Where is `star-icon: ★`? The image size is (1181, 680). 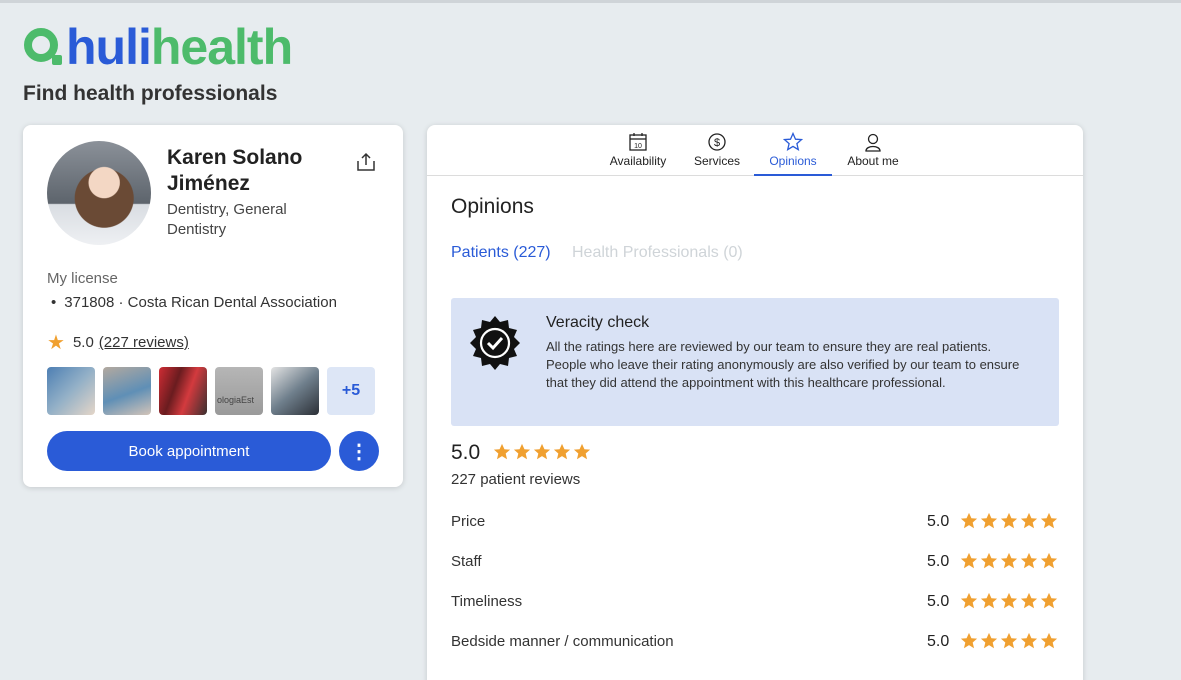
star-icon: ★ is located at coordinates (56, 343).